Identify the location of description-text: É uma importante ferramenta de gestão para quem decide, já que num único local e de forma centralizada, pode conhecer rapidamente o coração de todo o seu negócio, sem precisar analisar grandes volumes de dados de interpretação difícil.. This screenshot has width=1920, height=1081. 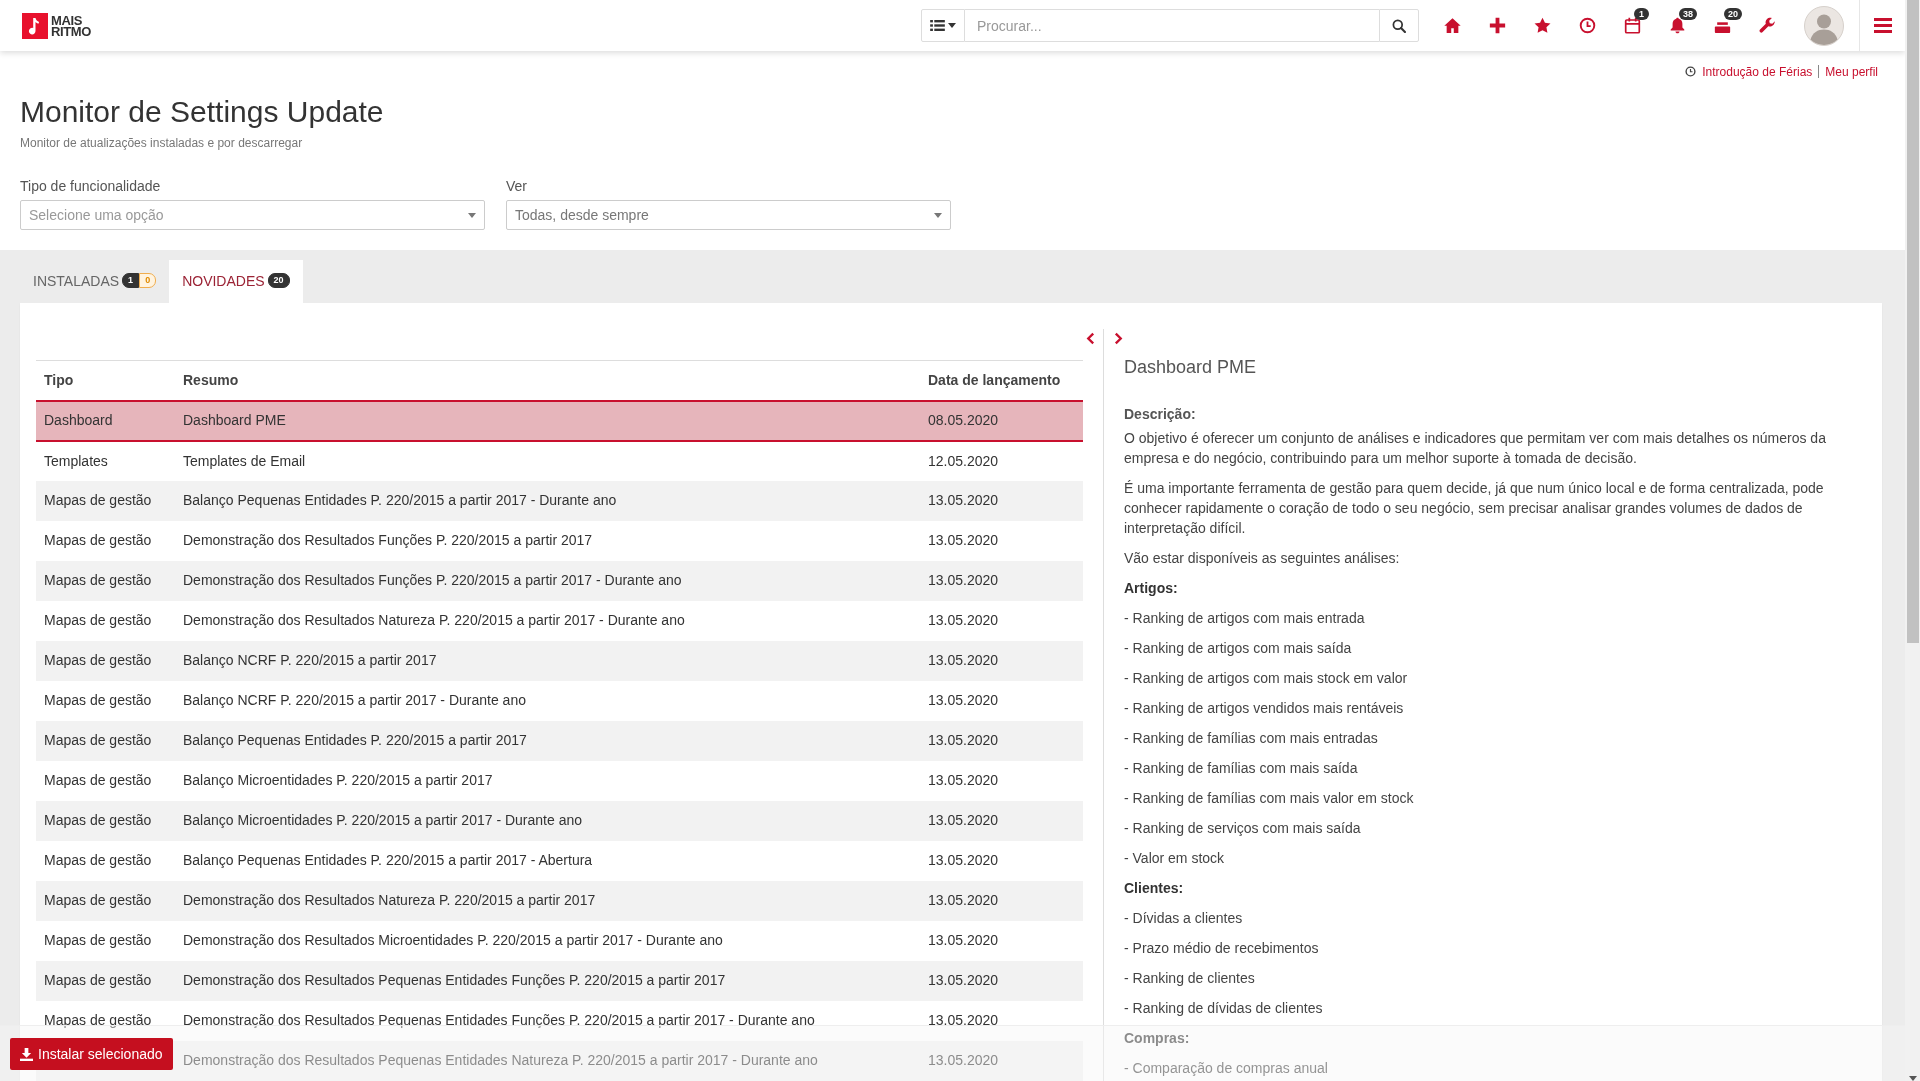
(1474, 508).